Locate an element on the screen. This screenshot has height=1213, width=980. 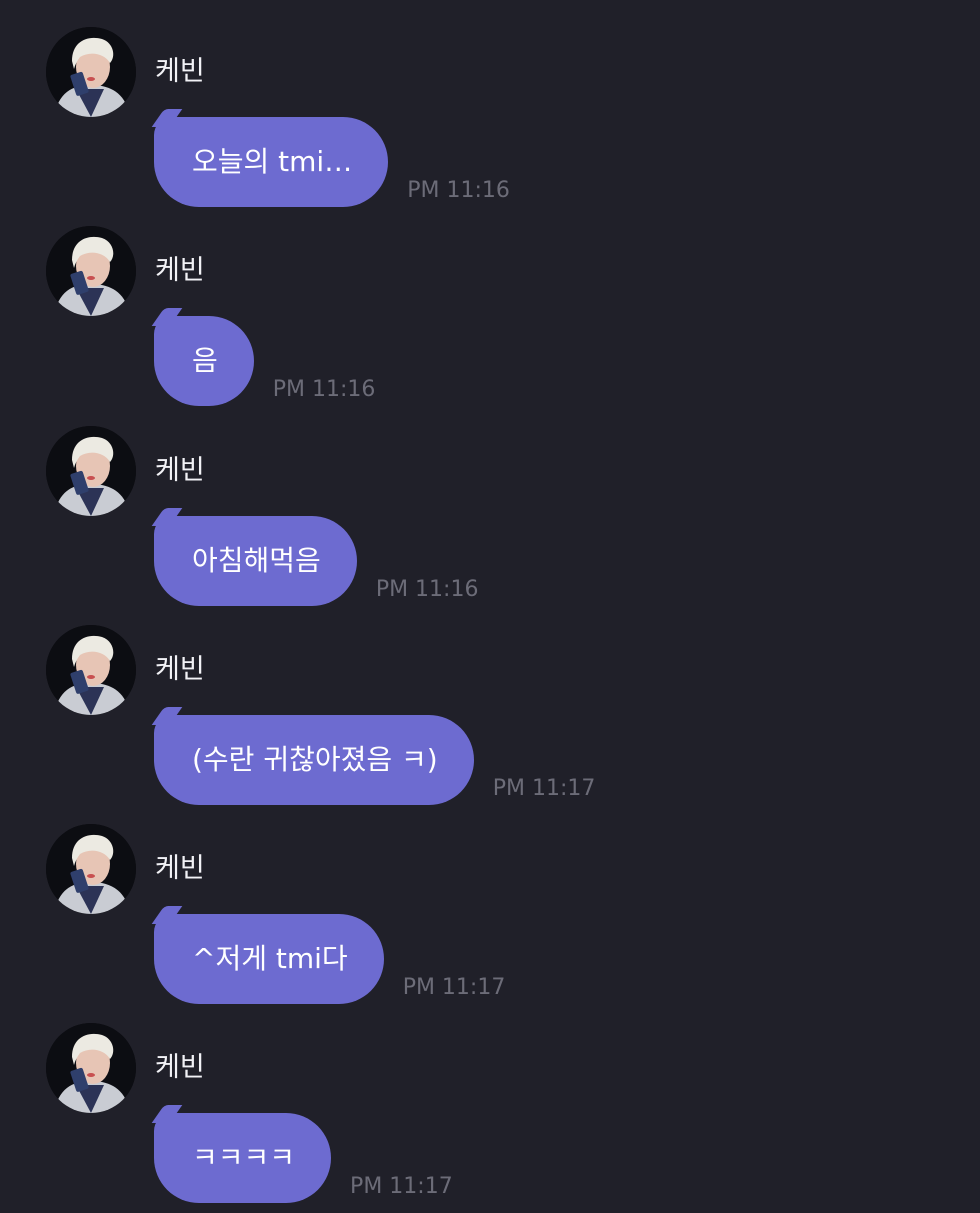
message-bubble: (수란 귀찮아졌음 ㅋ) is located at coordinates (314, 760).